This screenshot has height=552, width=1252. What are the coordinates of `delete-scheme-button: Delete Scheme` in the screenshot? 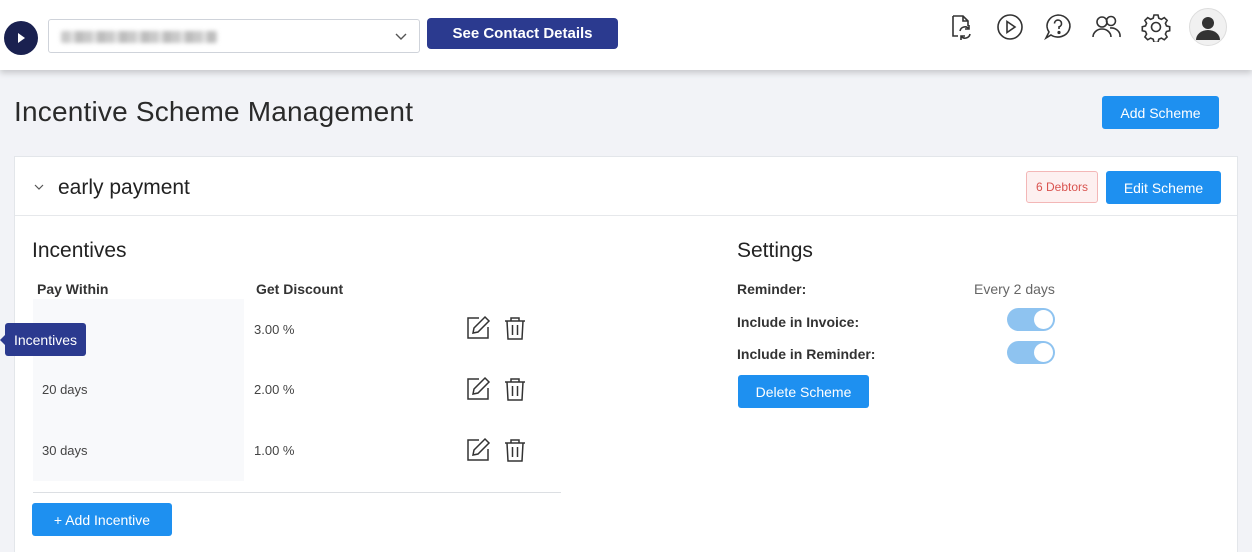 It's located at (803, 391).